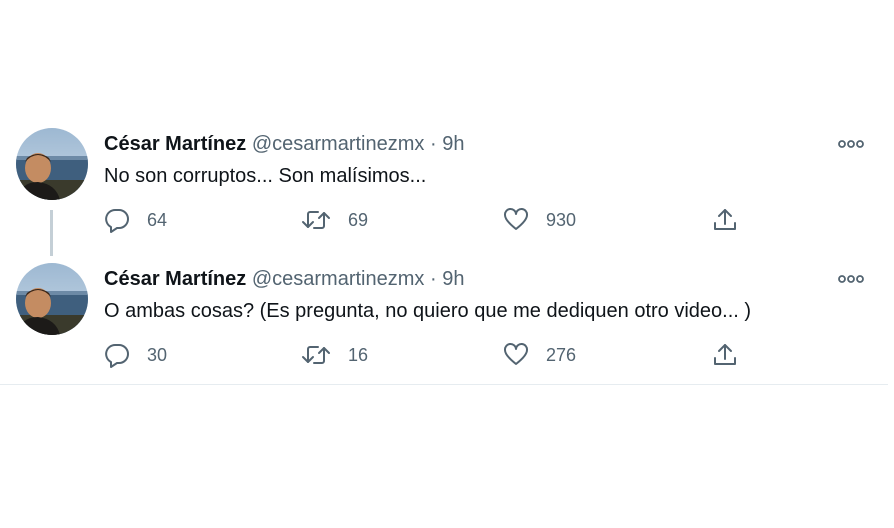  Describe the element at coordinates (561, 354) in the screenshot. I see `like-count: 276` at that location.